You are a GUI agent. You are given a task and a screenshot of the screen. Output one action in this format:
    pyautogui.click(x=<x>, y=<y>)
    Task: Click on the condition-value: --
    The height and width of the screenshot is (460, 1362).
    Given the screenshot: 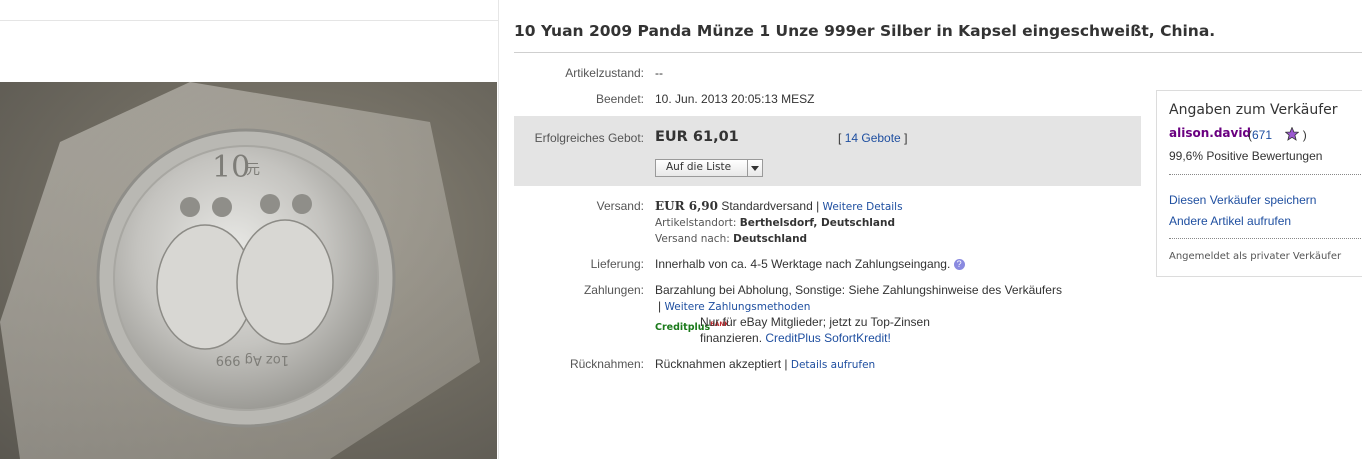 What is the action you would take?
    pyautogui.click(x=659, y=73)
    